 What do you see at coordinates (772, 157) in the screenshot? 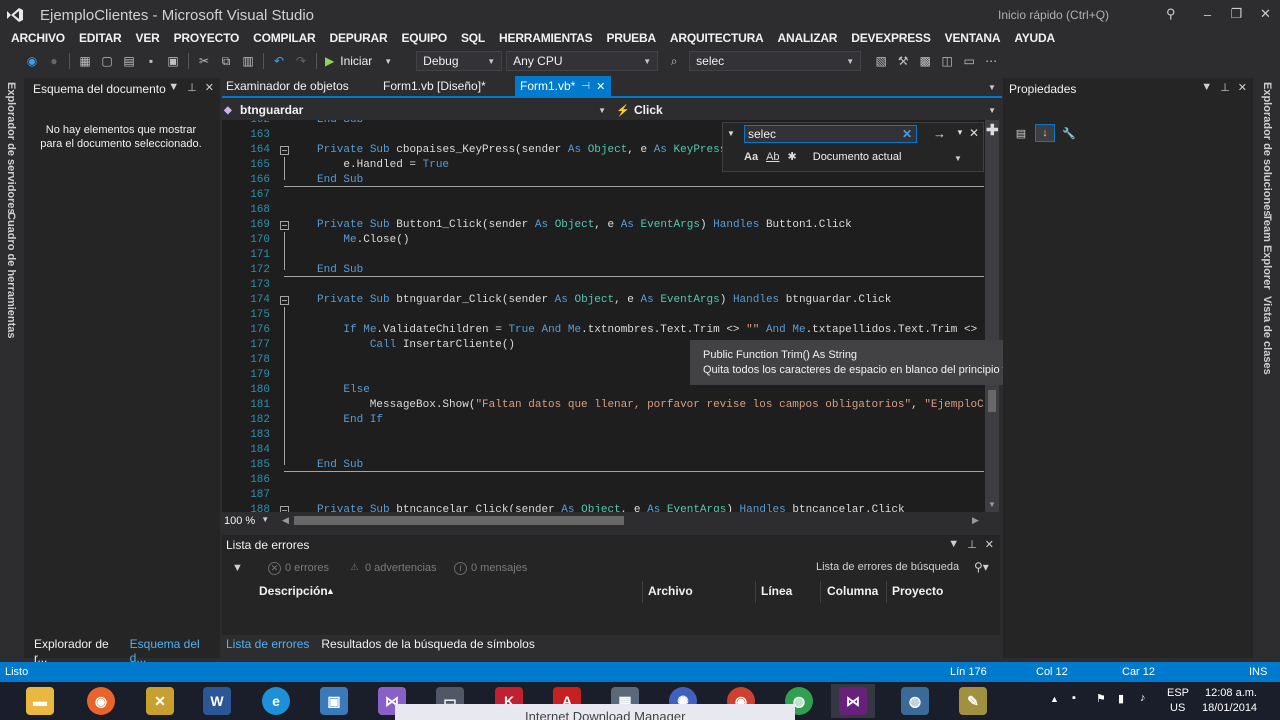
I see `whole-word-button: Ab` at bounding box center [772, 157].